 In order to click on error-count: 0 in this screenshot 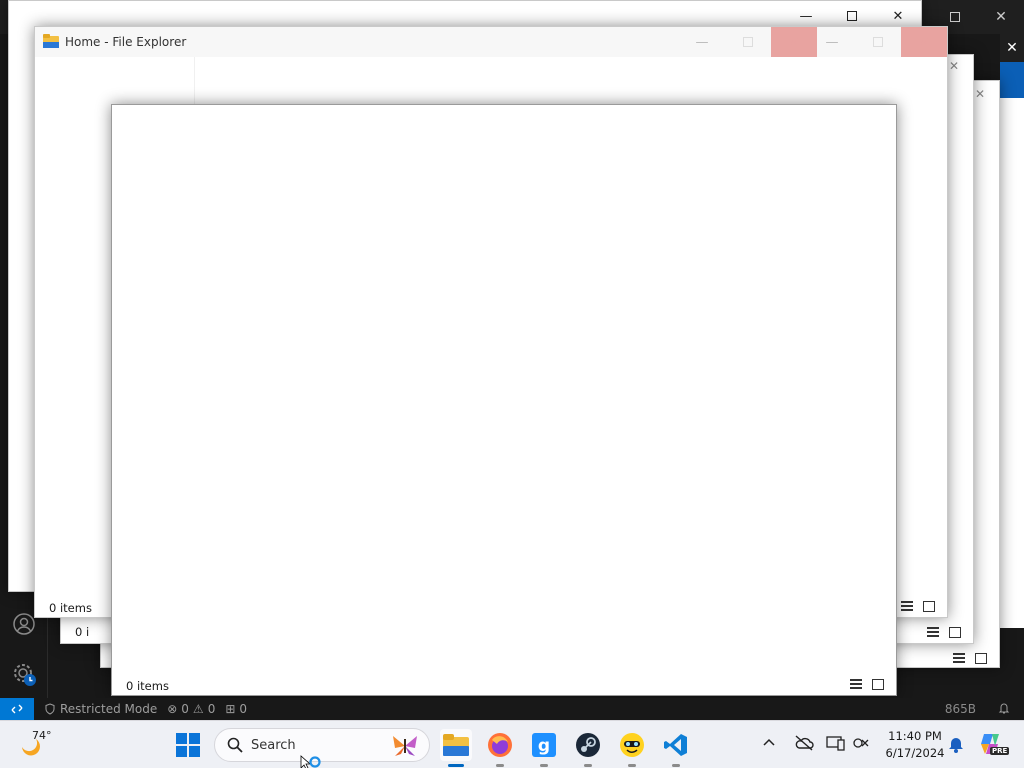, I will do `click(185, 709)`.